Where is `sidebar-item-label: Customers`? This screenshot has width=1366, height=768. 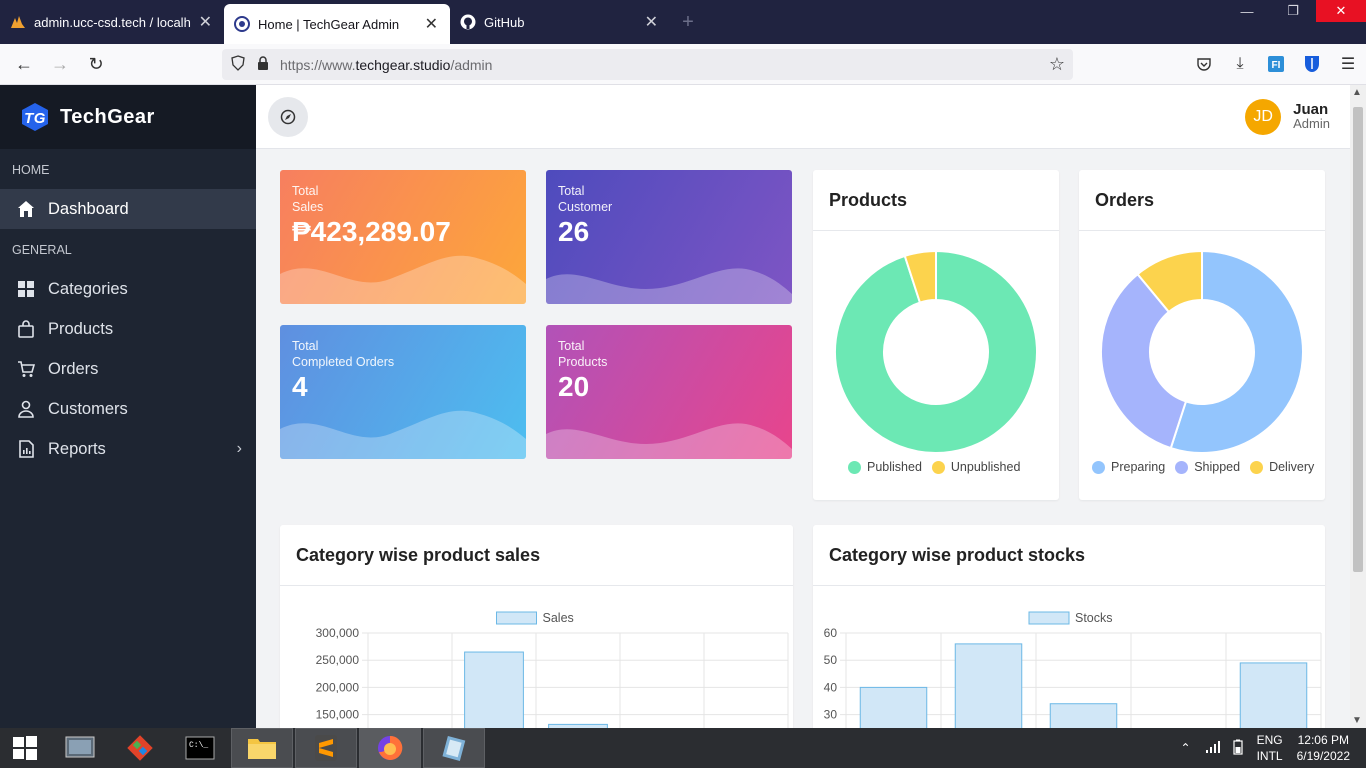
sidebar-item-label: Customers is located at coordinates (88, 408).